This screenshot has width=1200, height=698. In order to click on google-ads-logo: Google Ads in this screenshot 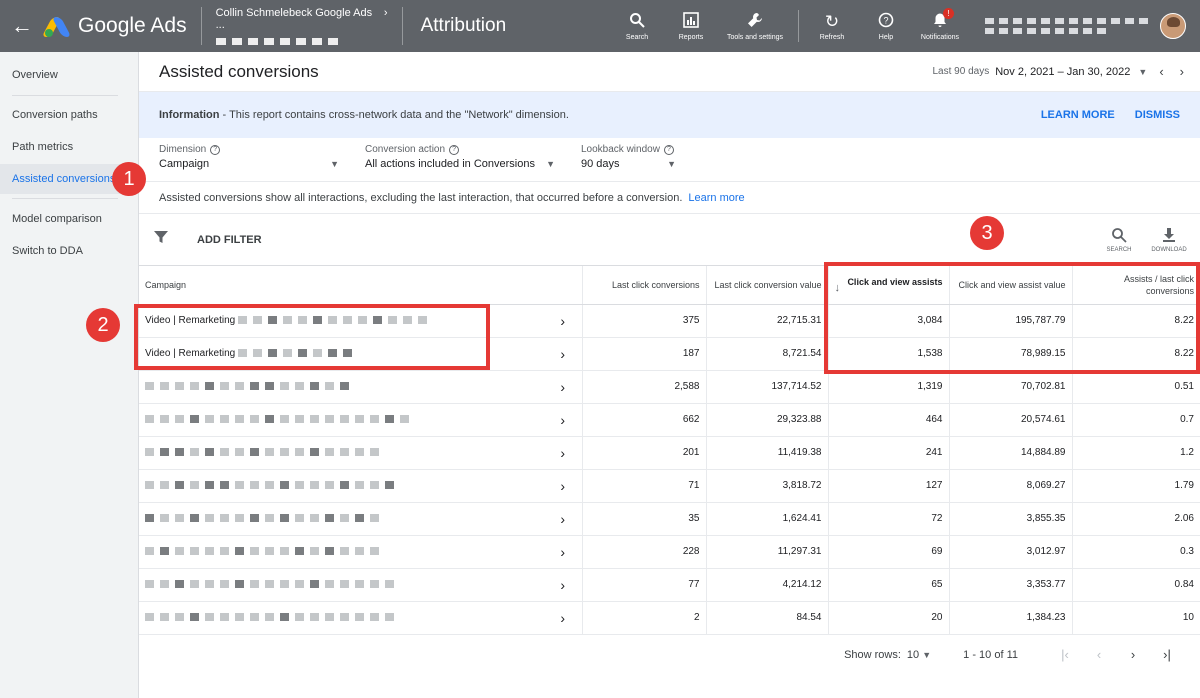, I will do `click(121, 26)`.